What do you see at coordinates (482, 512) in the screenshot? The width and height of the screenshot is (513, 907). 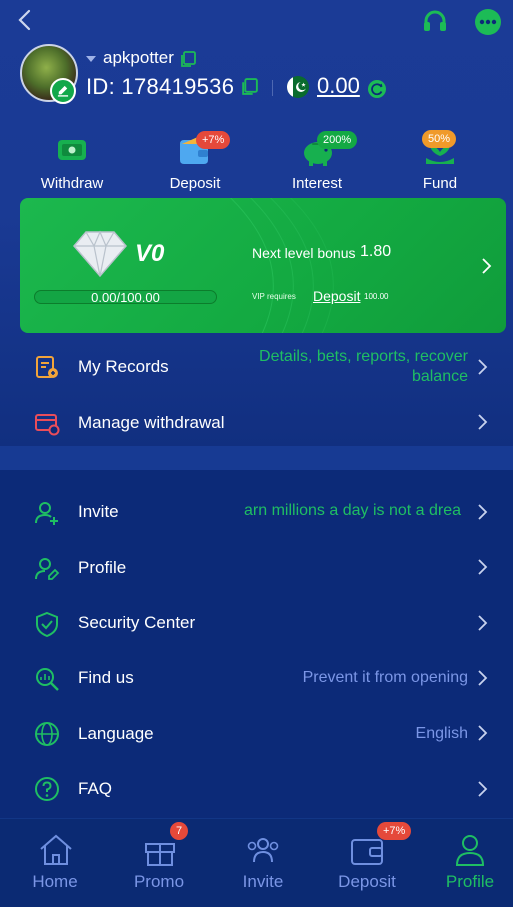 I see `invite-chevron-icon` at bounding box center [482, 512].